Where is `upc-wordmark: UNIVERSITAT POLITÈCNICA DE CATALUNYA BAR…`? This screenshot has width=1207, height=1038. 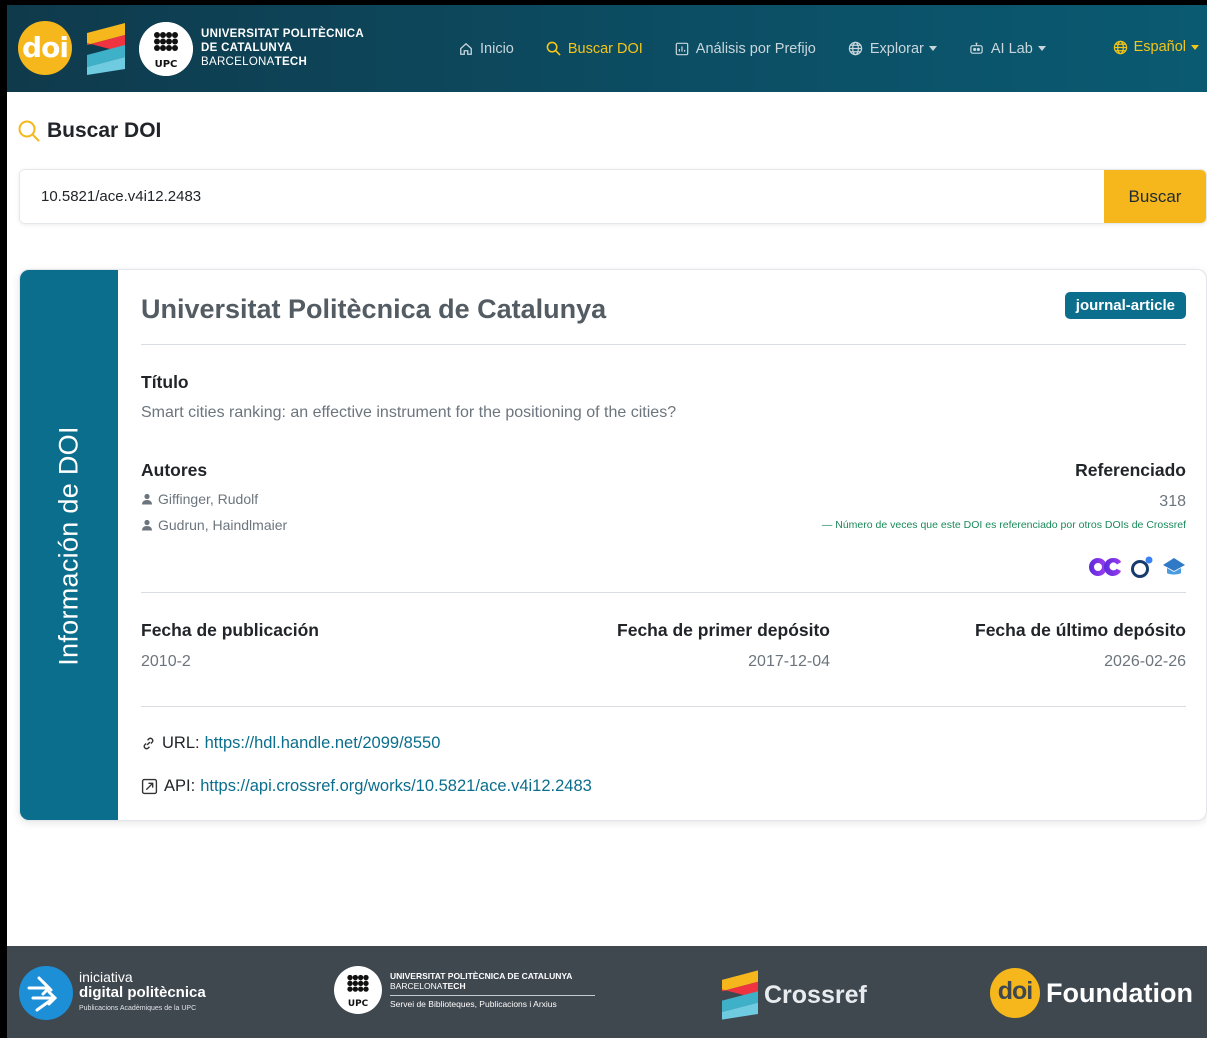
upc-wordmark: UNIVERSITAT POLITÈCNICA DE CATALUNYA BAR… is located at coordinates (282, 48).